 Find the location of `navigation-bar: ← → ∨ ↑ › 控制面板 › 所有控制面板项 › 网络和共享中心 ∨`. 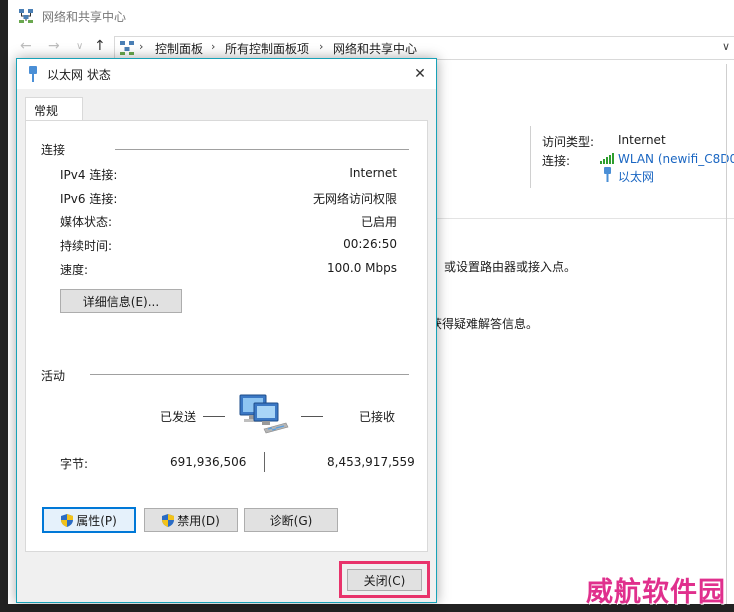

navigation-bar: ← → ∨ ↑ › 控制面板 › 所有控制面板项 › 网络和共享中心 ∨ is located at coordinates (371, 48).